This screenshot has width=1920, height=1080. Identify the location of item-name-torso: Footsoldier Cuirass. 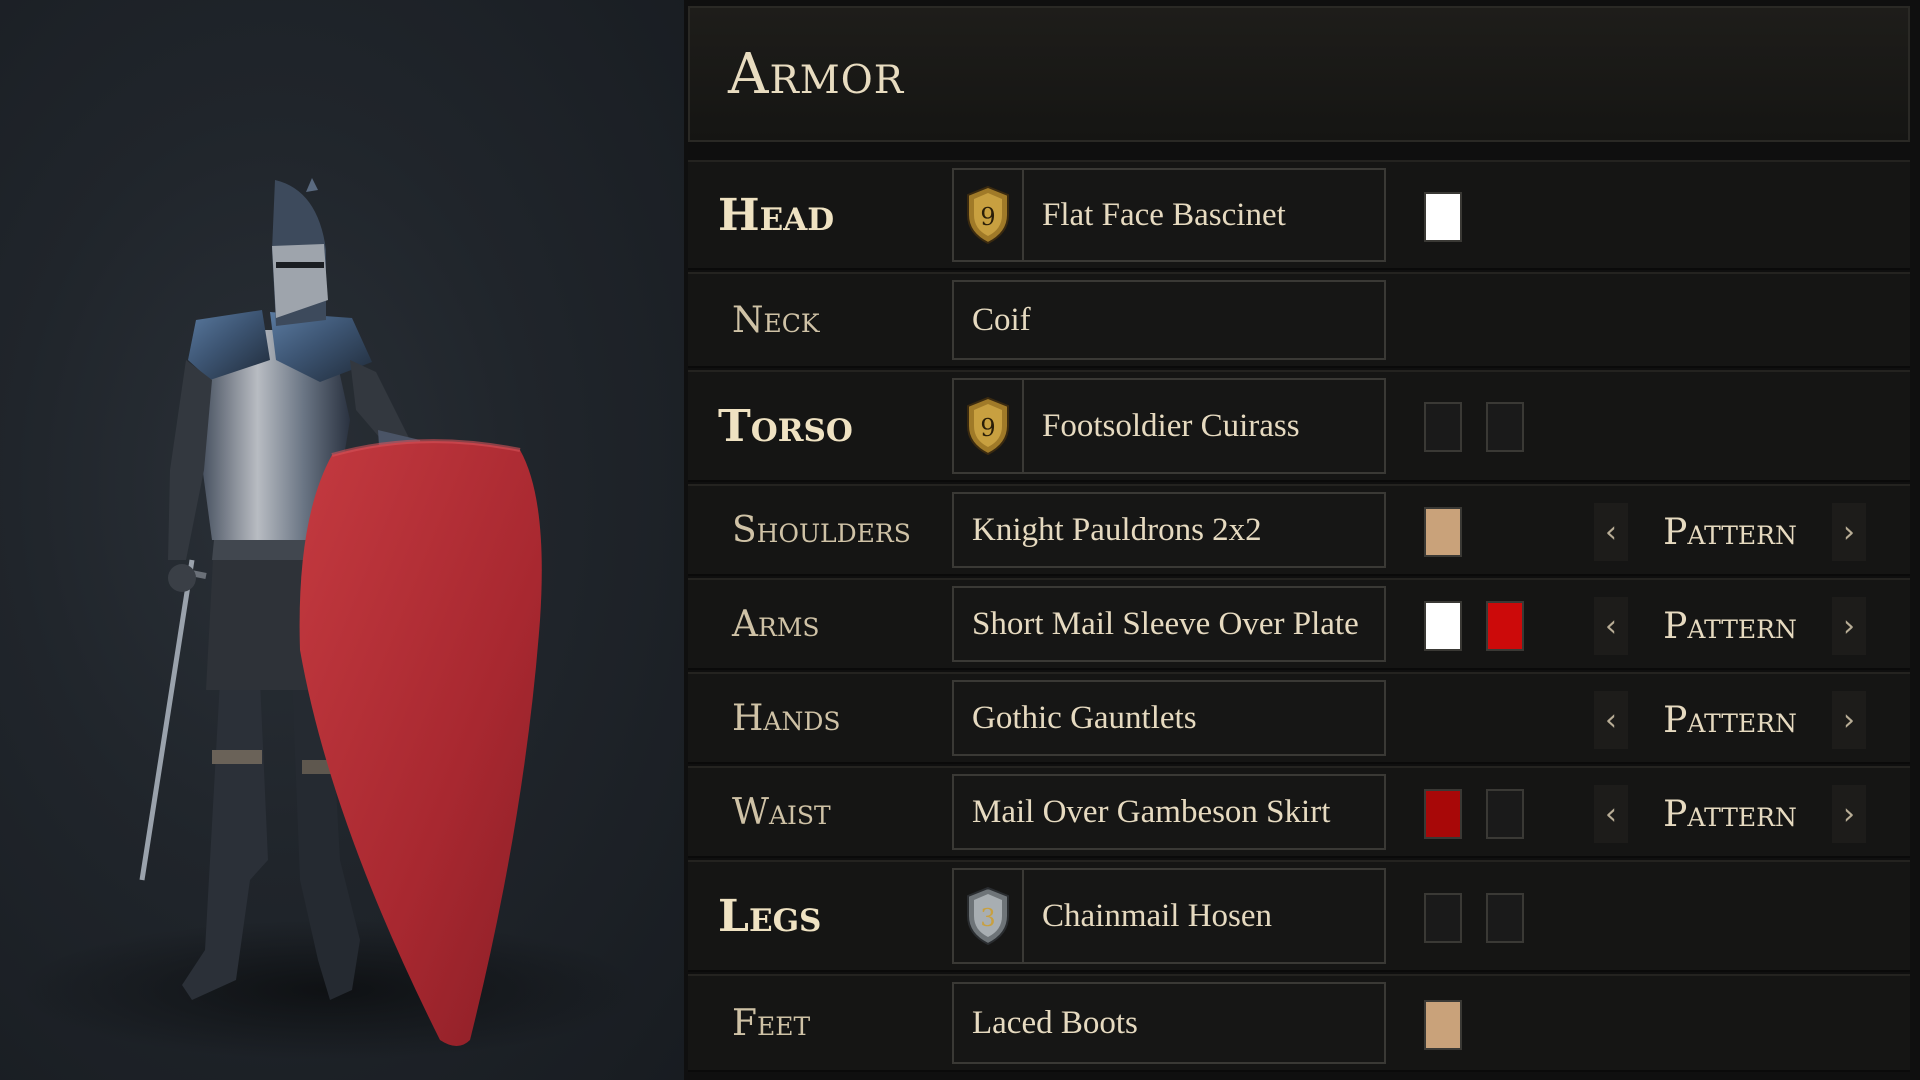
(1171, 425).